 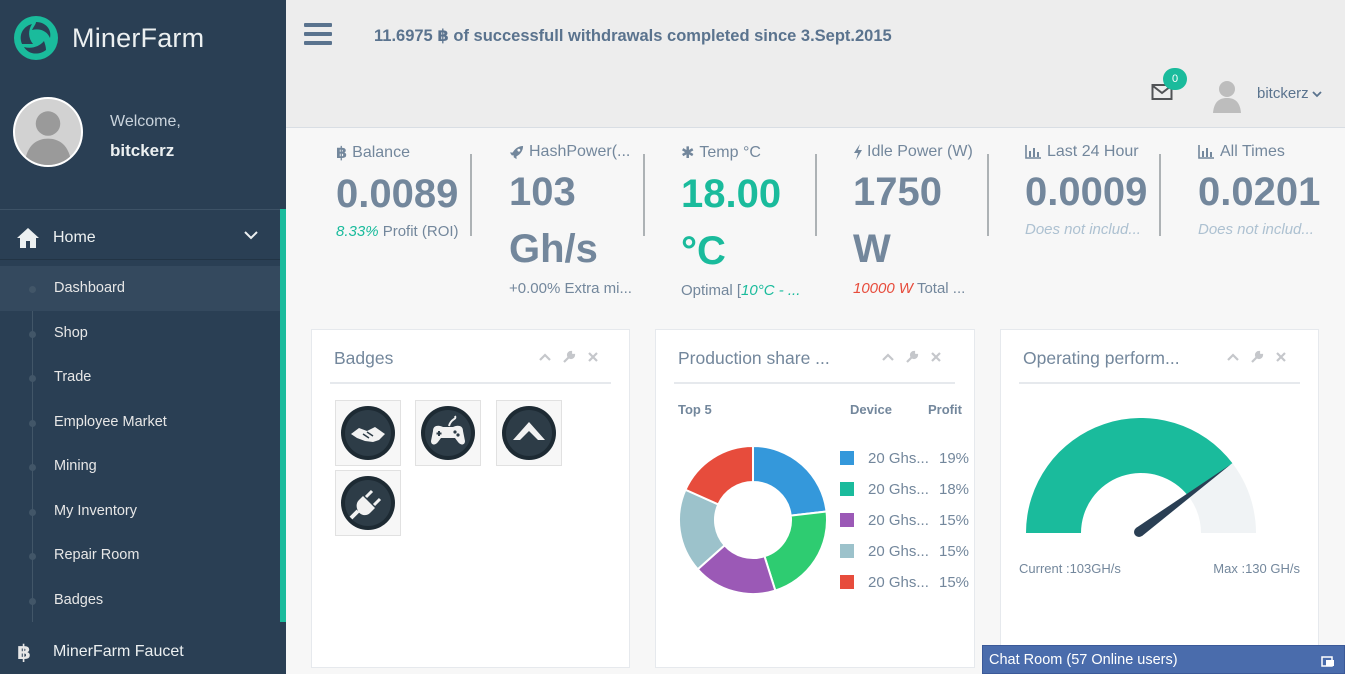 What do you see at coordinates (418, 231) in the screenshot?
I see `roi-text: Profit (ROI)` at bounding box center [418, 231].